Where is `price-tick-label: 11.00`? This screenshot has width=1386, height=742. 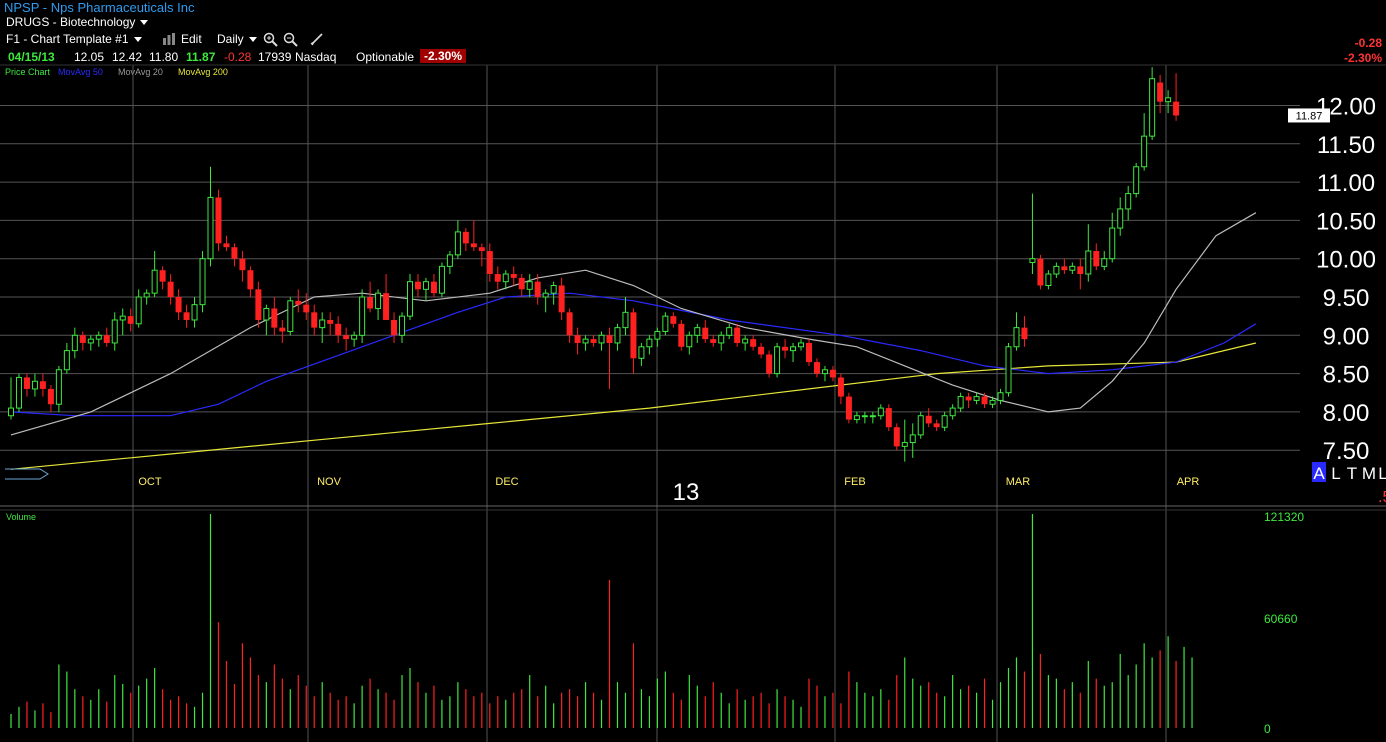 price-tick-label: 11.00 is located at coordinates (1346, 183).